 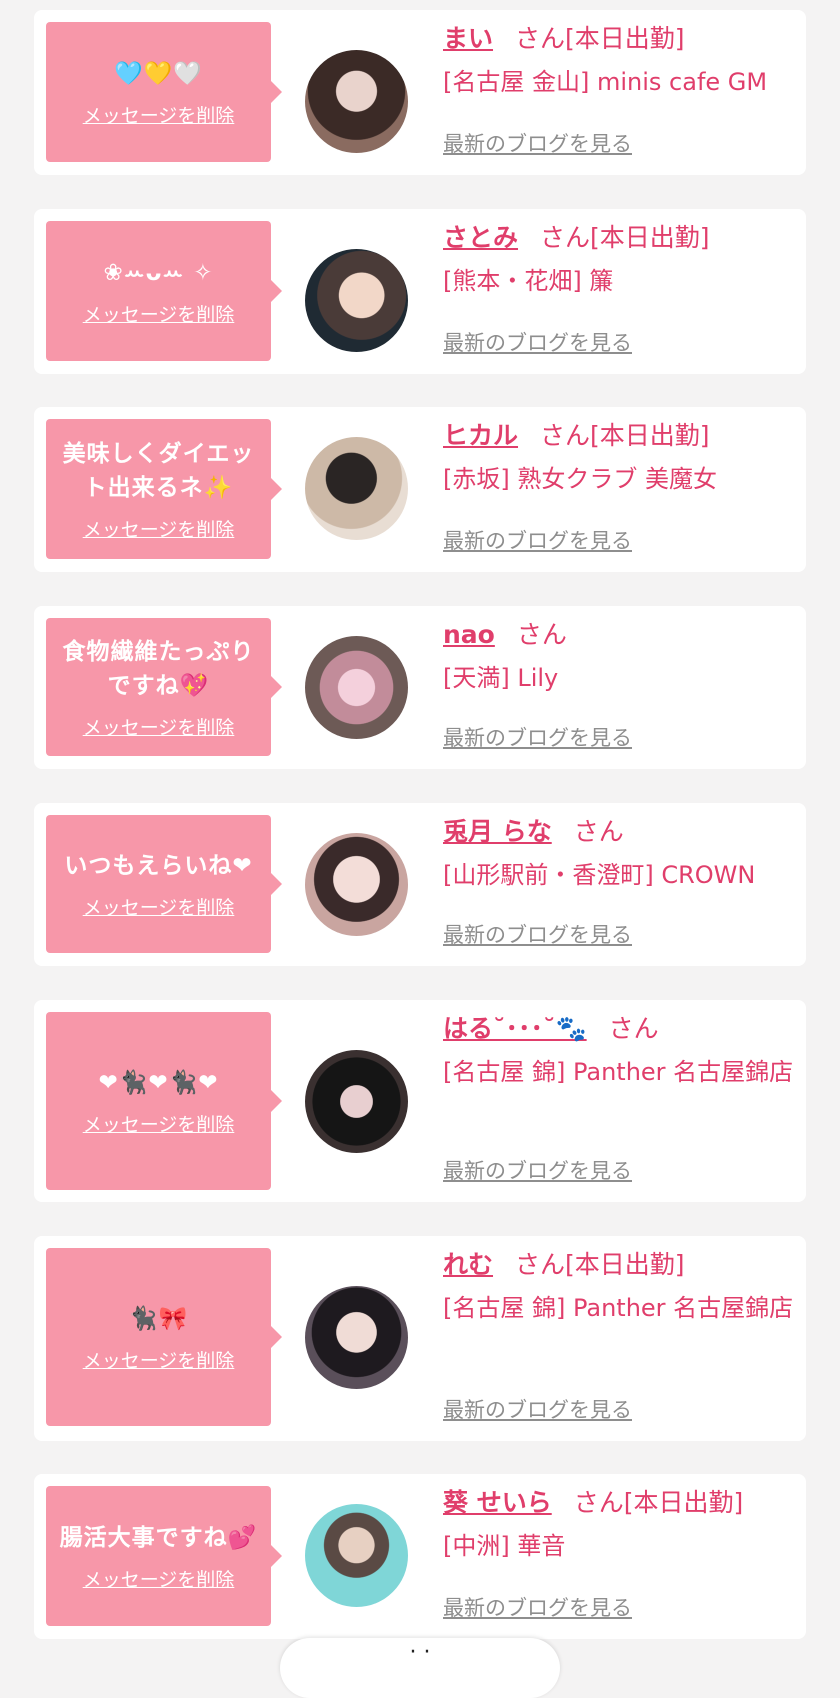 I want to click on cast-info: 葵 せいら さん[本日出勤] [中洲] 華音最新のブログを見る, so click(x=619, y=1562).